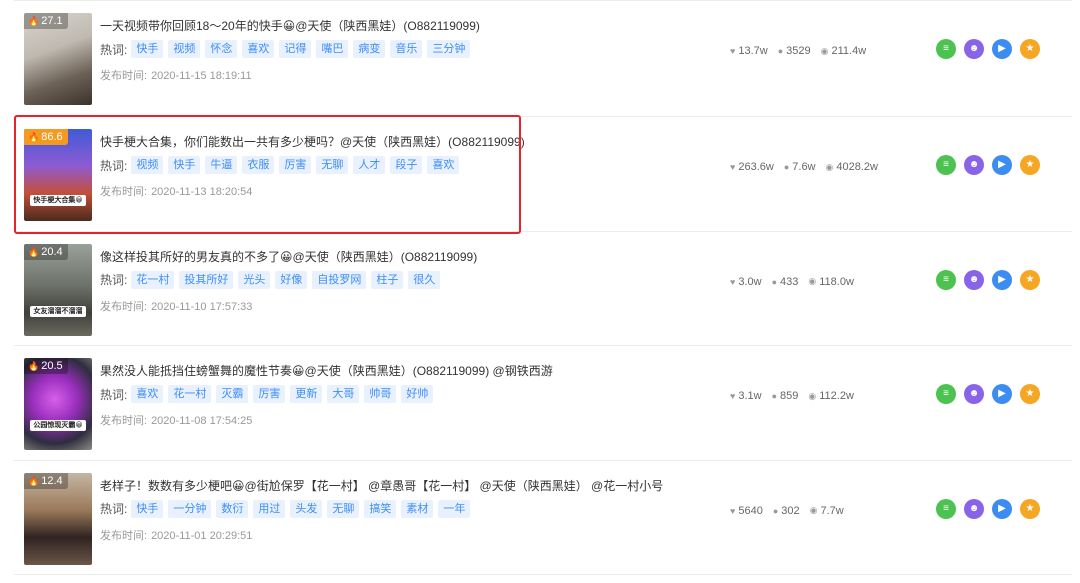  I want to click on video-thumbnail: 🔥 27.1, so click(58, 59).